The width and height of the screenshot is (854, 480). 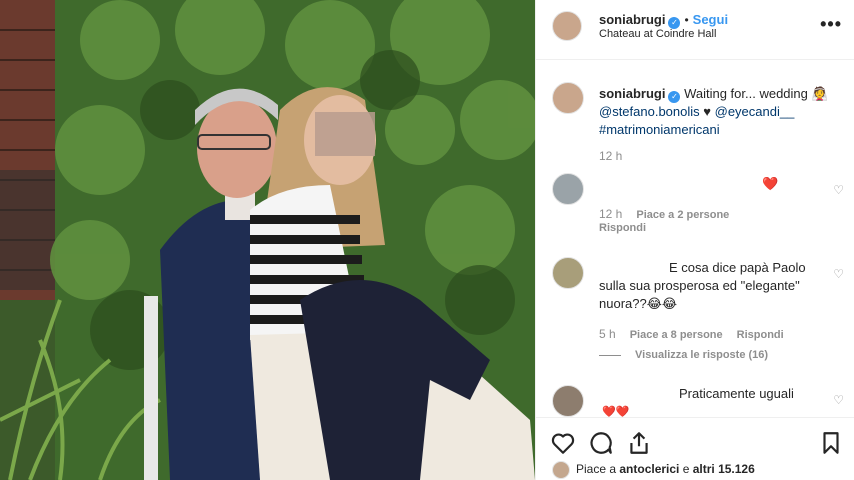 What do you see at coordinates (676, 335) in the screenshot?
I see `comment-likes: Piace a 8 persone` at bounding box center [676, 335].